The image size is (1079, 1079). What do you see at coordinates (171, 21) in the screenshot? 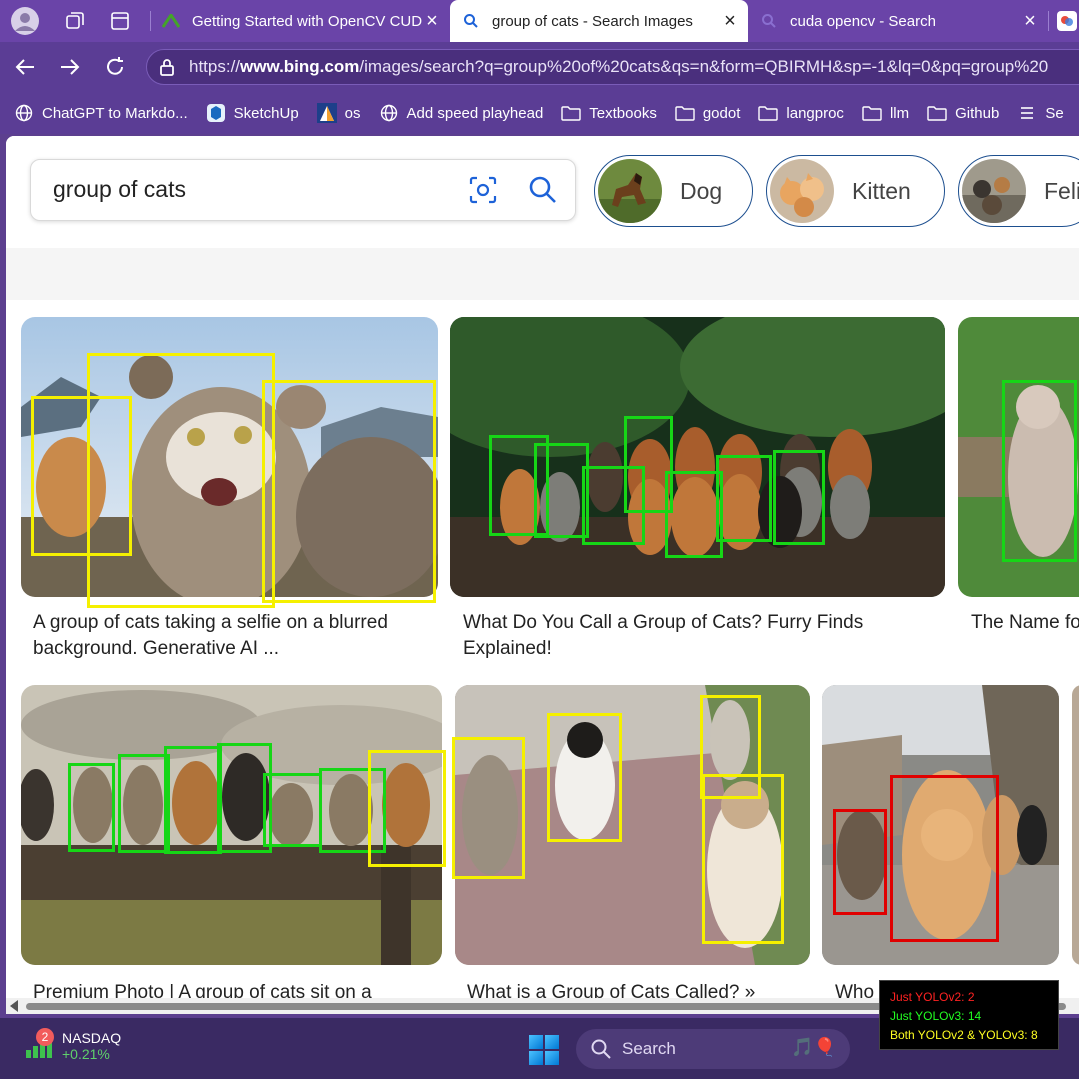
I see `opencv-favicon-icon` at bounding box center [171, 21].